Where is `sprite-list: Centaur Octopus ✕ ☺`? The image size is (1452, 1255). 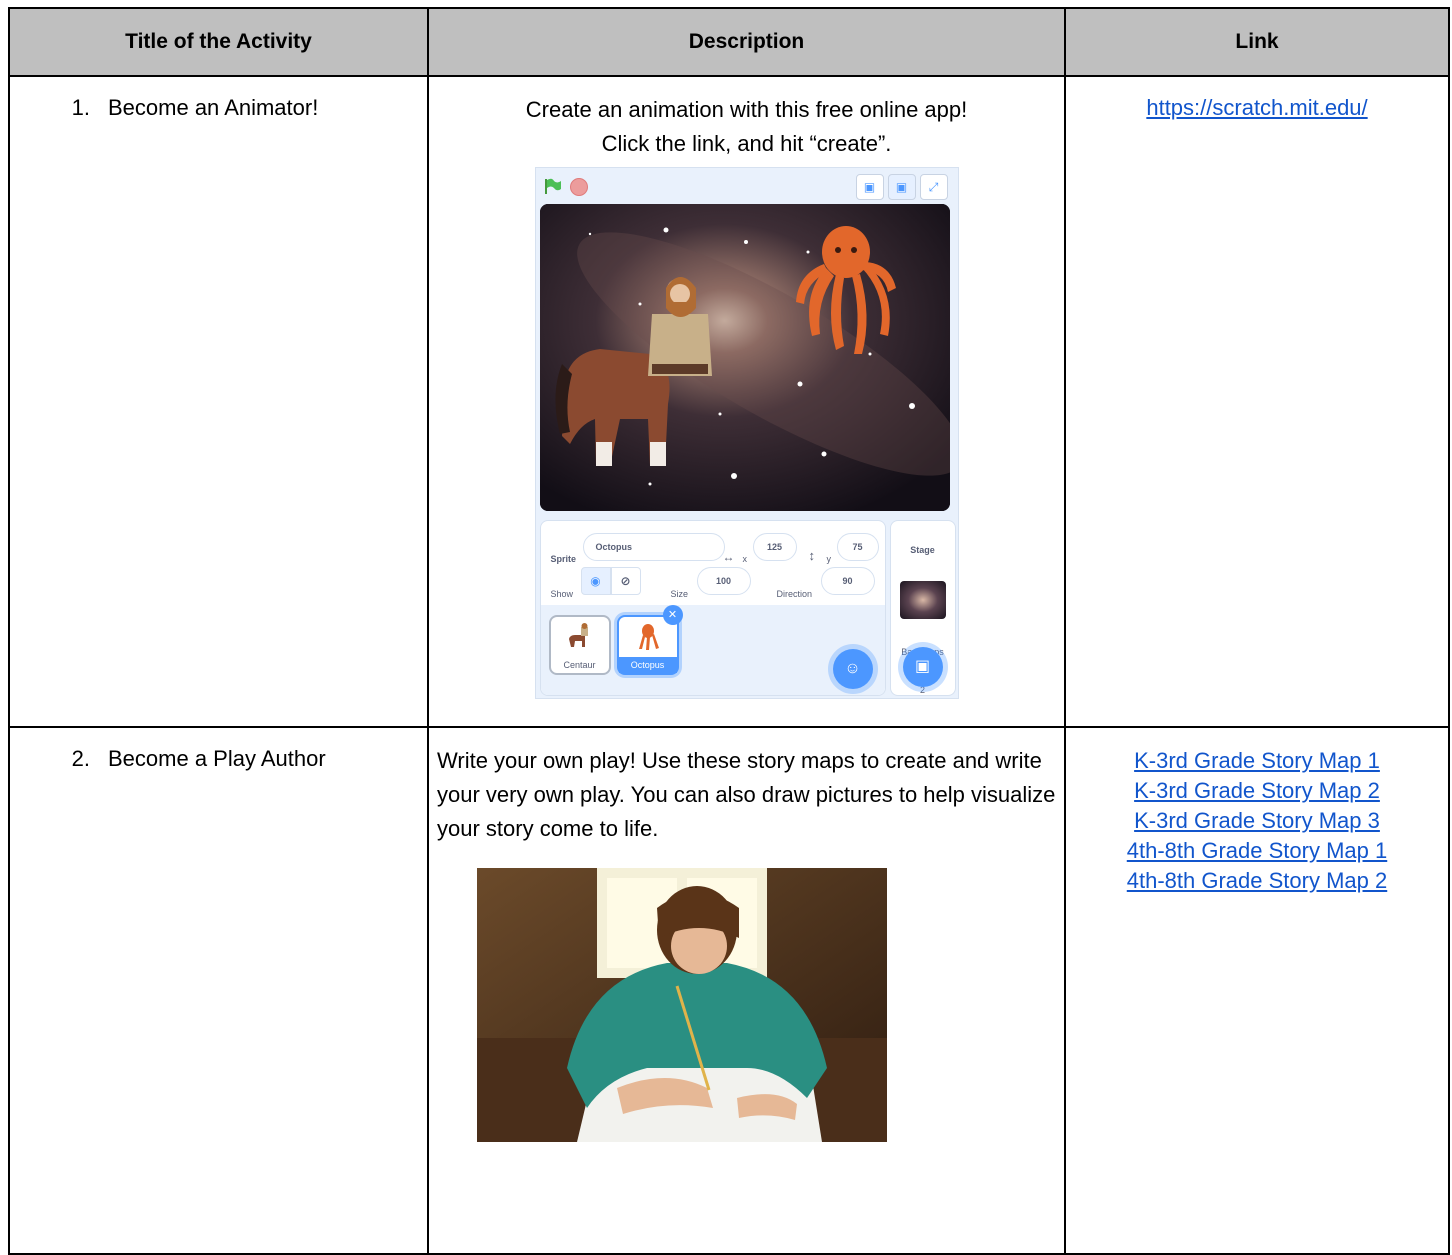 sprite-list: Centaur Octopus ✕ ☺ is located at coordinates (712, 650).